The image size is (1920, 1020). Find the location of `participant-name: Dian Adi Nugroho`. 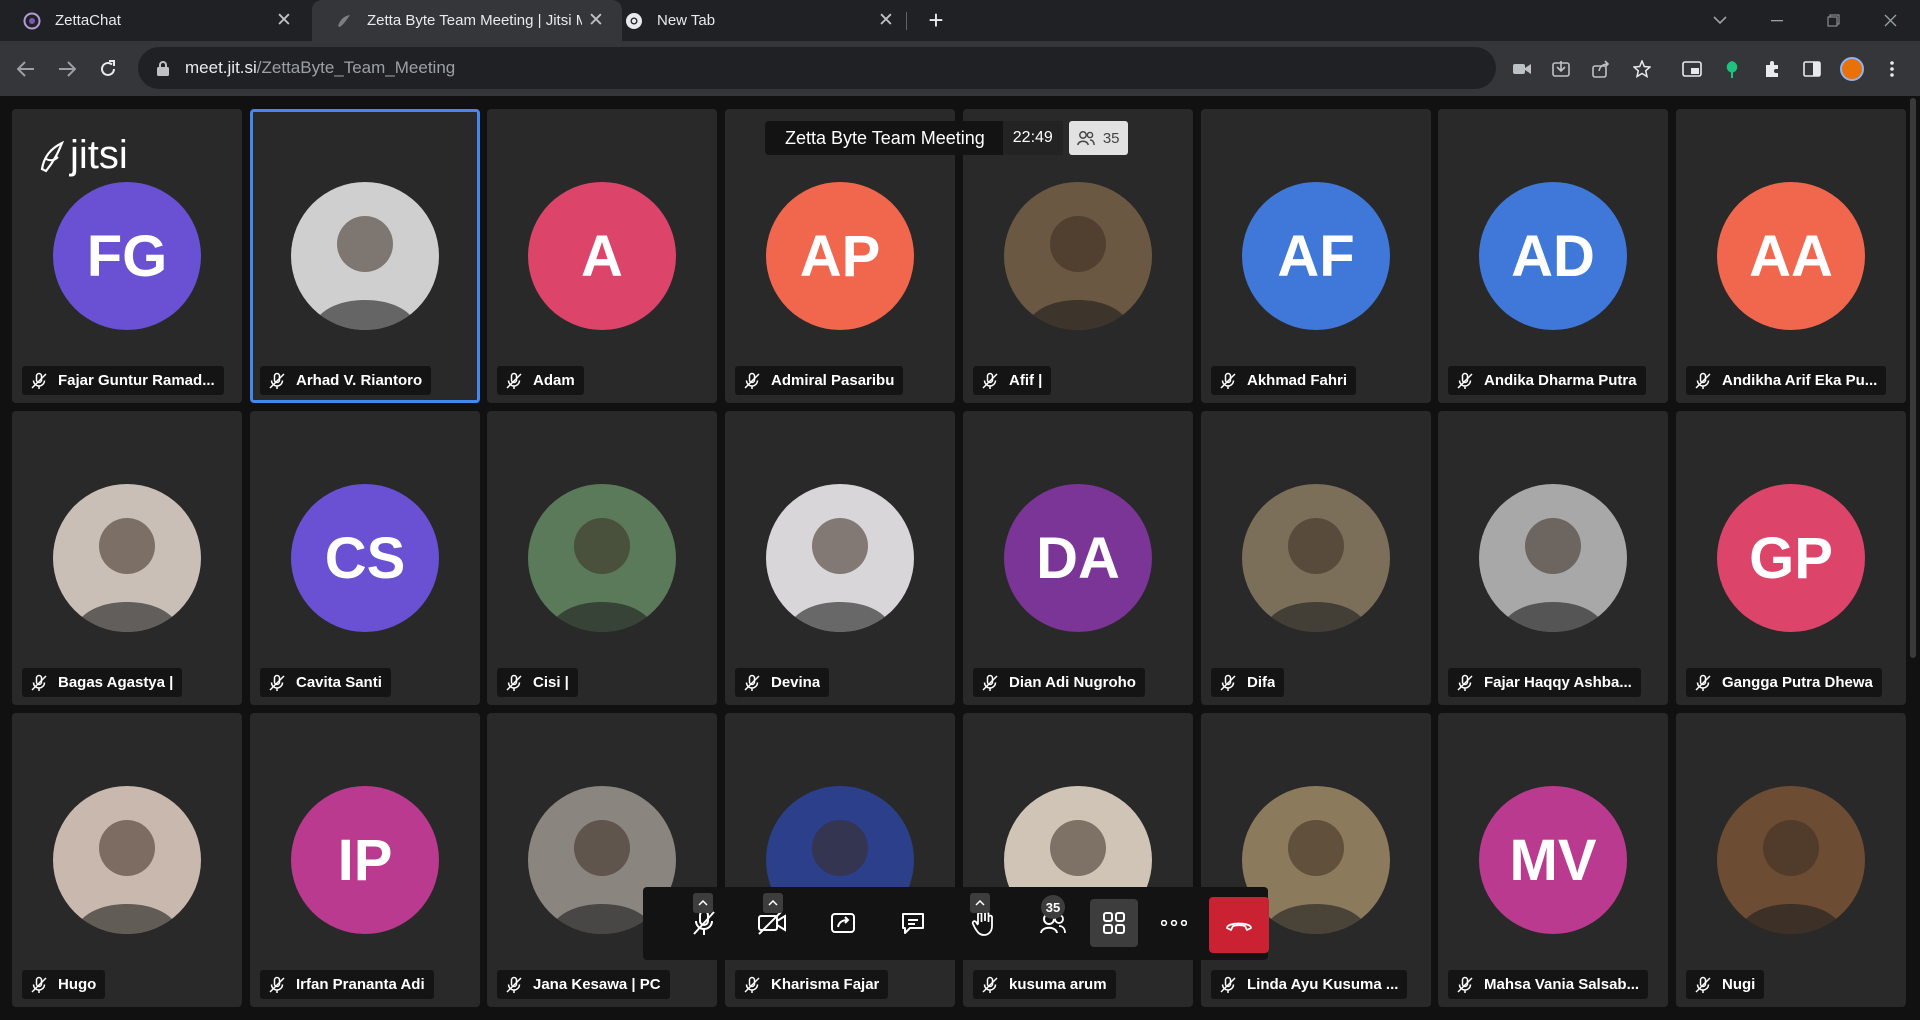

participant-name: Dian Adi Nugroho is located at coordinates (1072, 682).